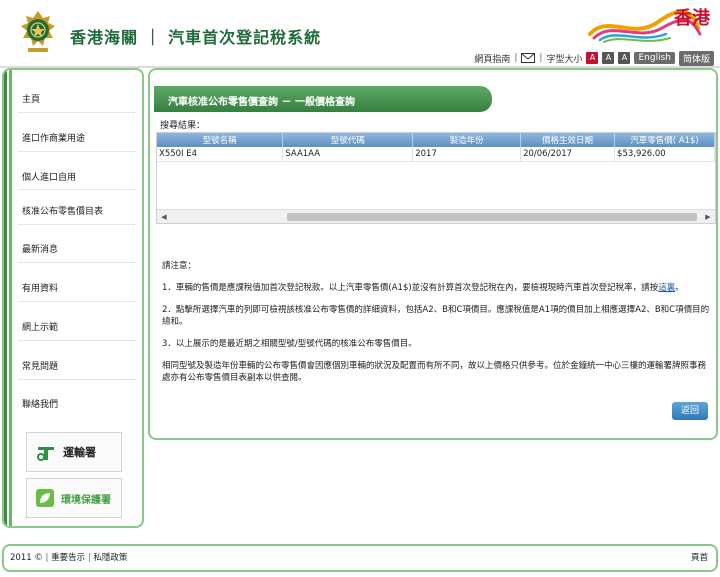 This screenshot has height=577, width=720. I want to click on cell-retail-price: $53,926.00, so click(664, 154).